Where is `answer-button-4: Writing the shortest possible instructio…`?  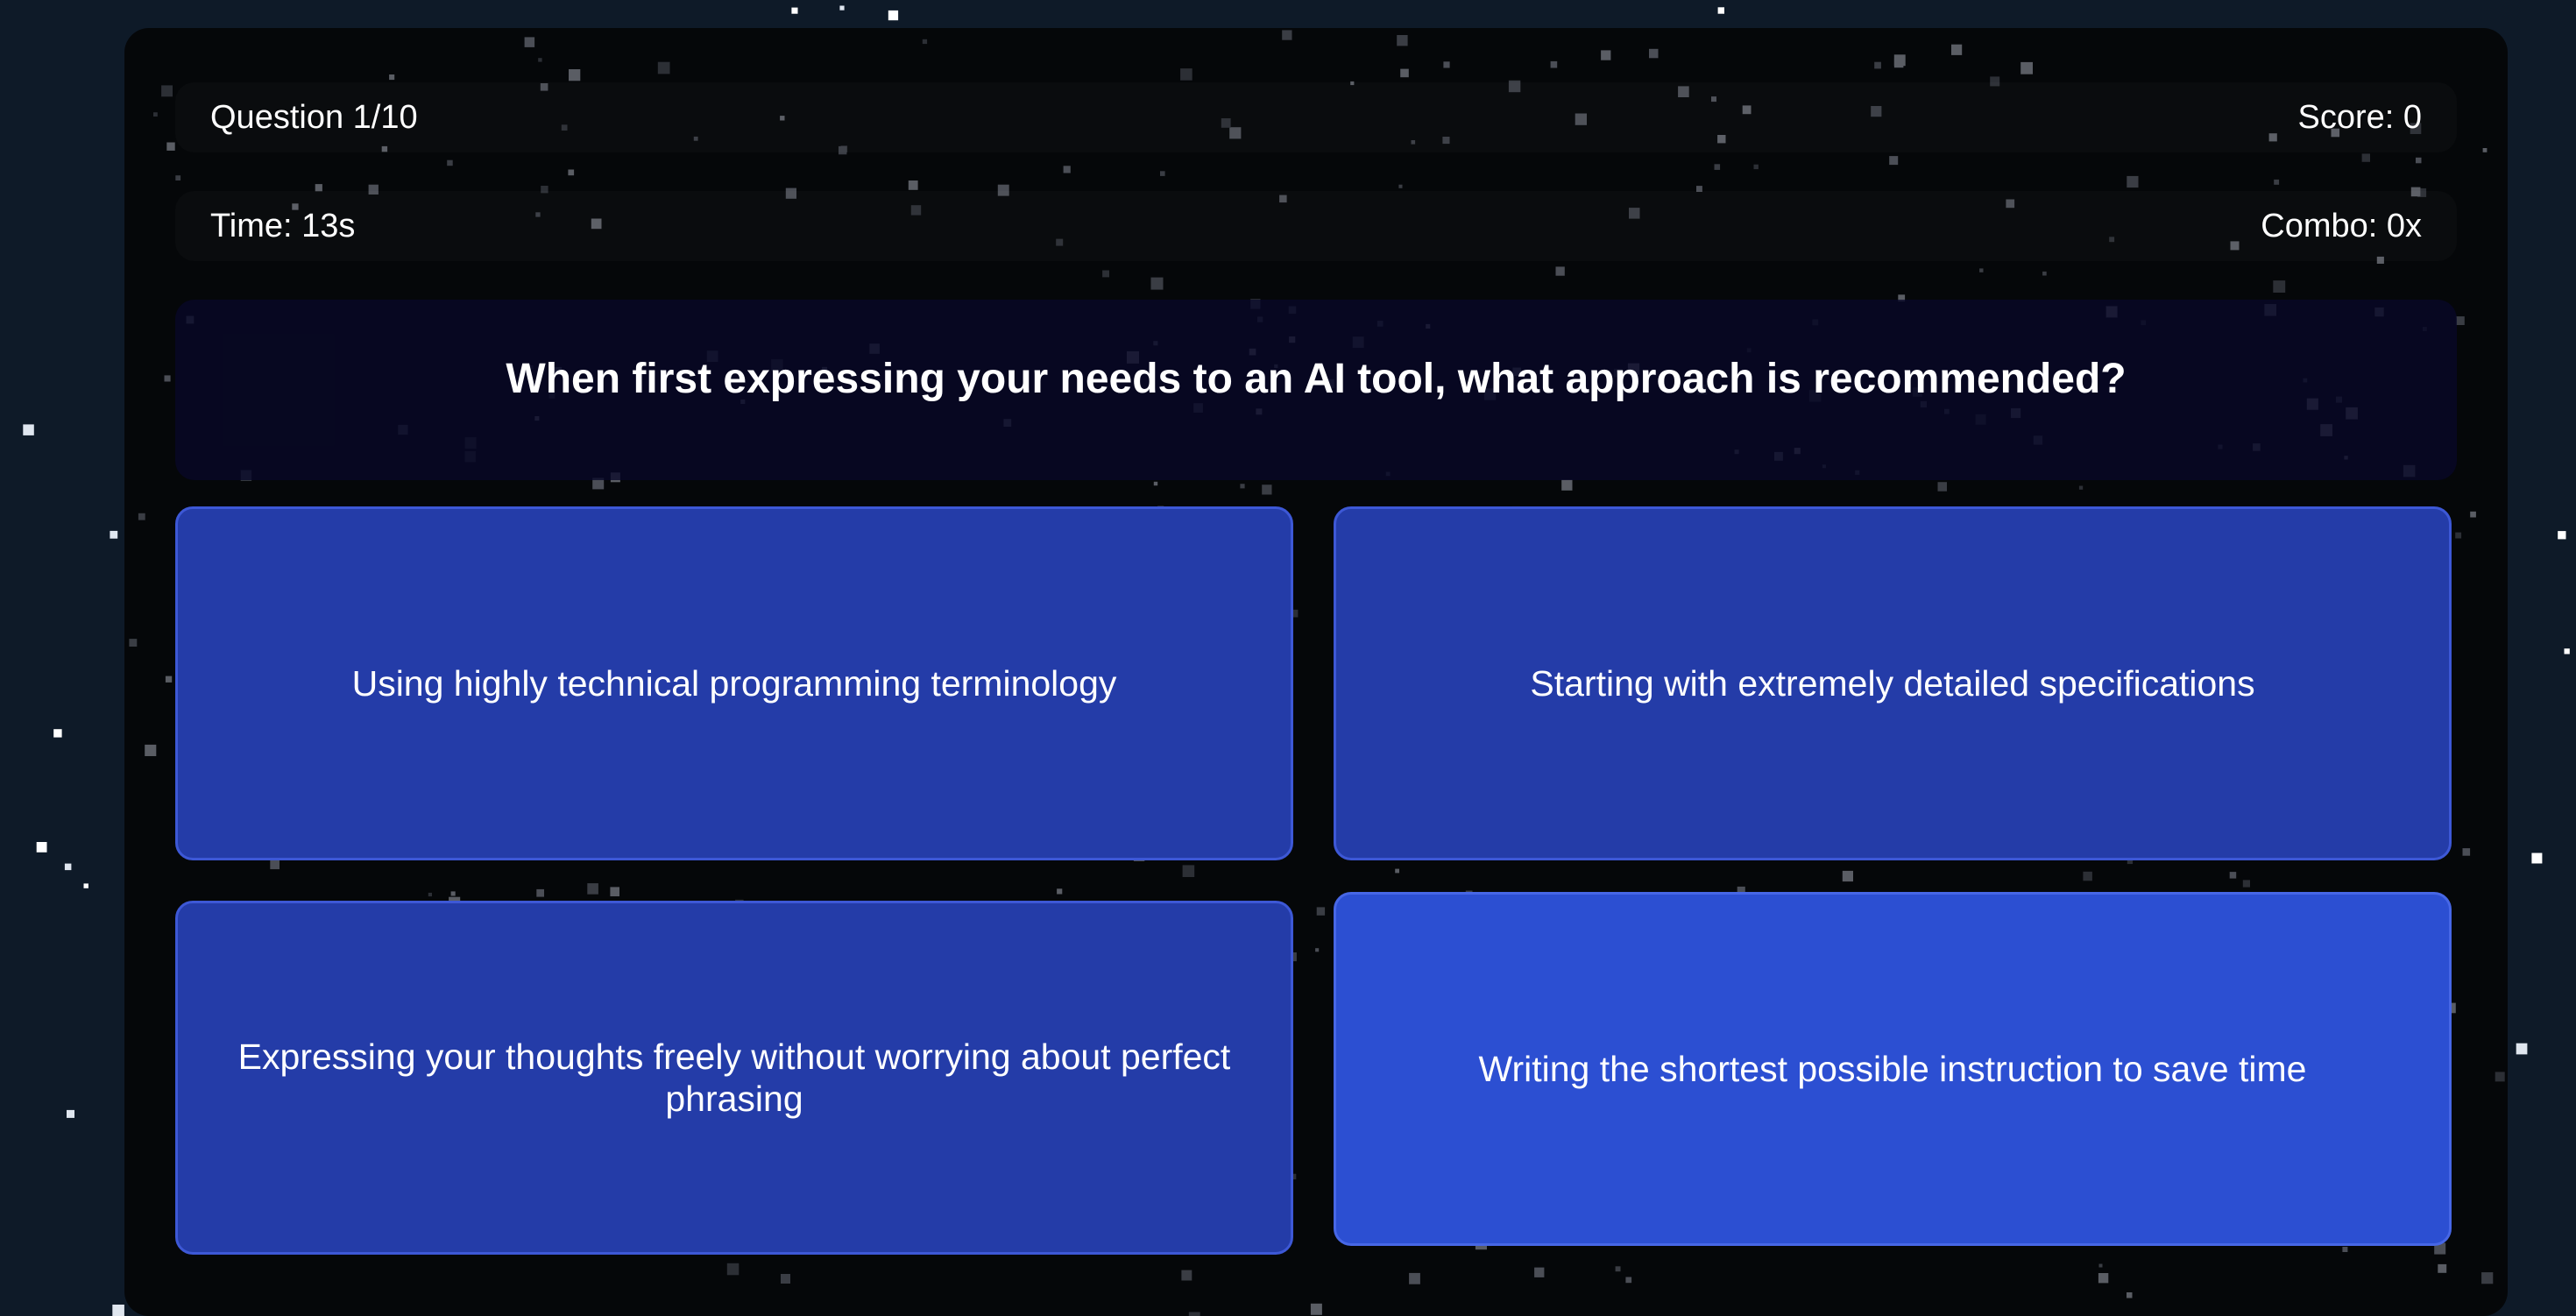 answer-button-4: Writing the shortest possible instructio… is located at coordinates (1893, 1069).